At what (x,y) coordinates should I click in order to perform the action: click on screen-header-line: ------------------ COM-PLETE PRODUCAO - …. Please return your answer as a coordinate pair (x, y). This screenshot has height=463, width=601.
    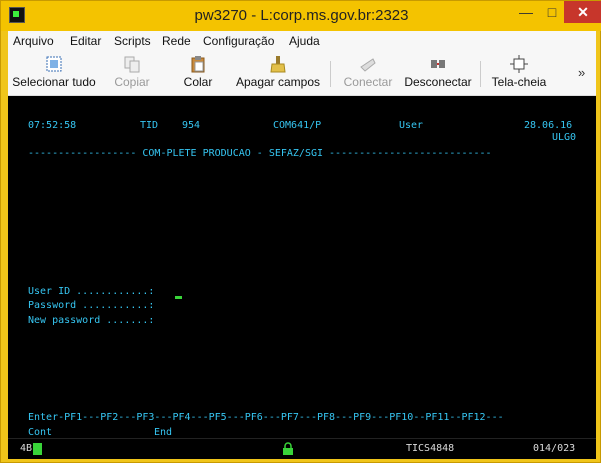
    Looking at the image, I should click on (260, 153).